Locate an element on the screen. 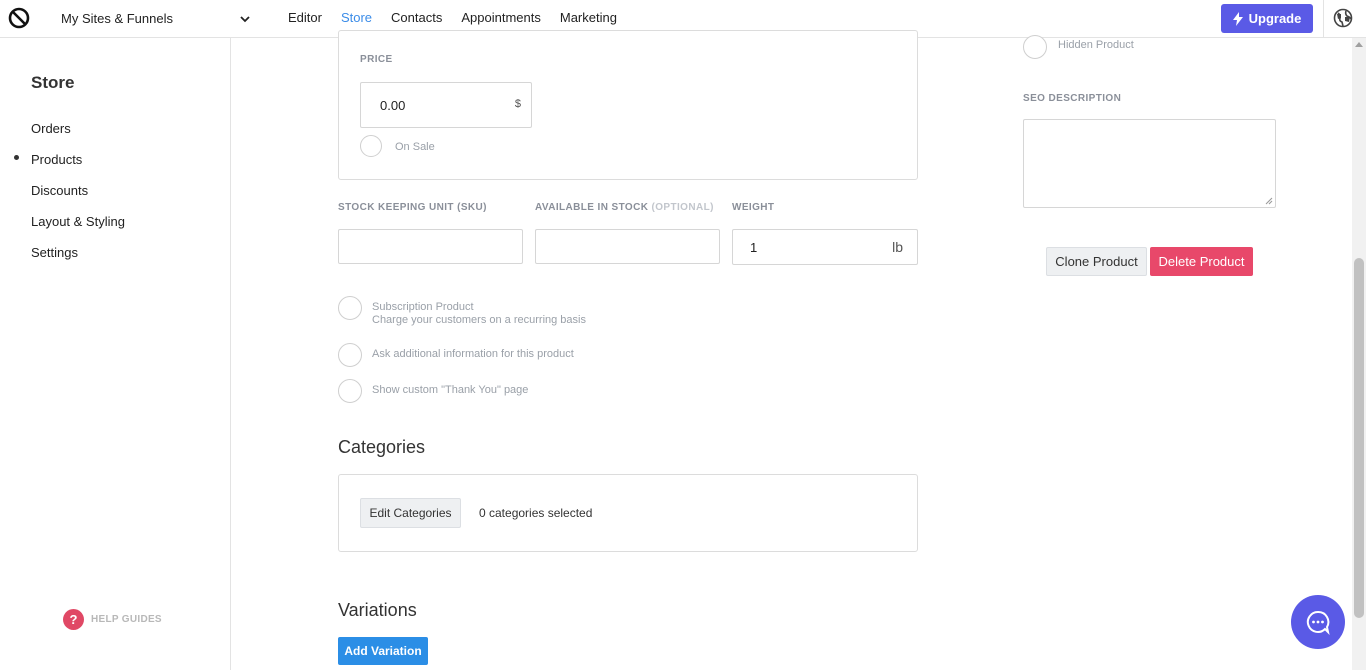 Image resolution: width=1366 pixels, height=670 pixels. hidden-product-label: Hidden Product is located at coordinates (1096, 45).